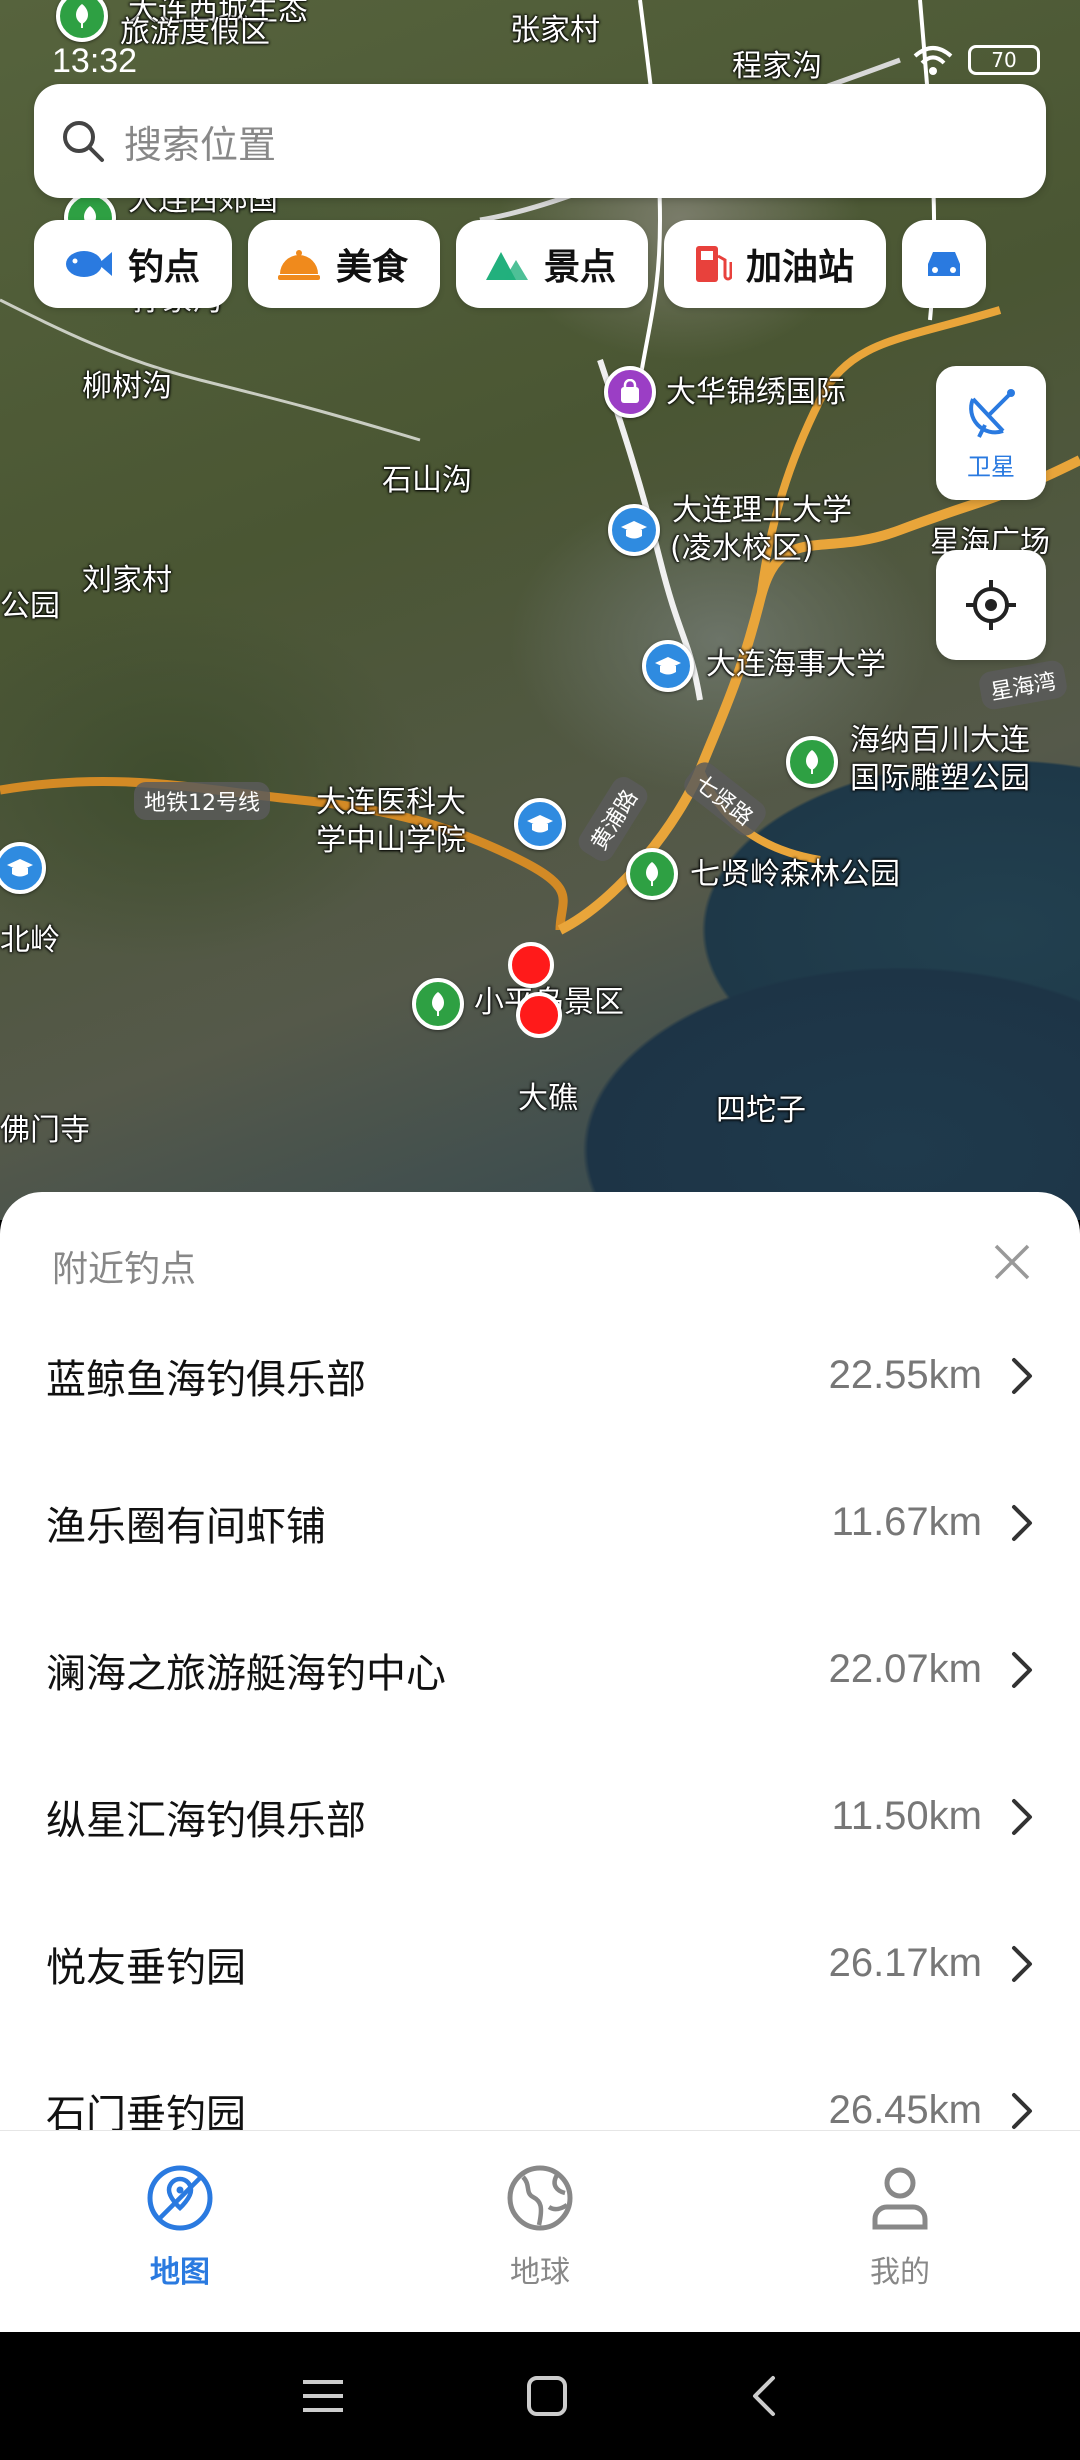 The height and width of the screenshot is (2460, 1080). Describe the element at coordinates (540, 141) in the screenshot. I see `search-bar: 搜索位置` at that location.